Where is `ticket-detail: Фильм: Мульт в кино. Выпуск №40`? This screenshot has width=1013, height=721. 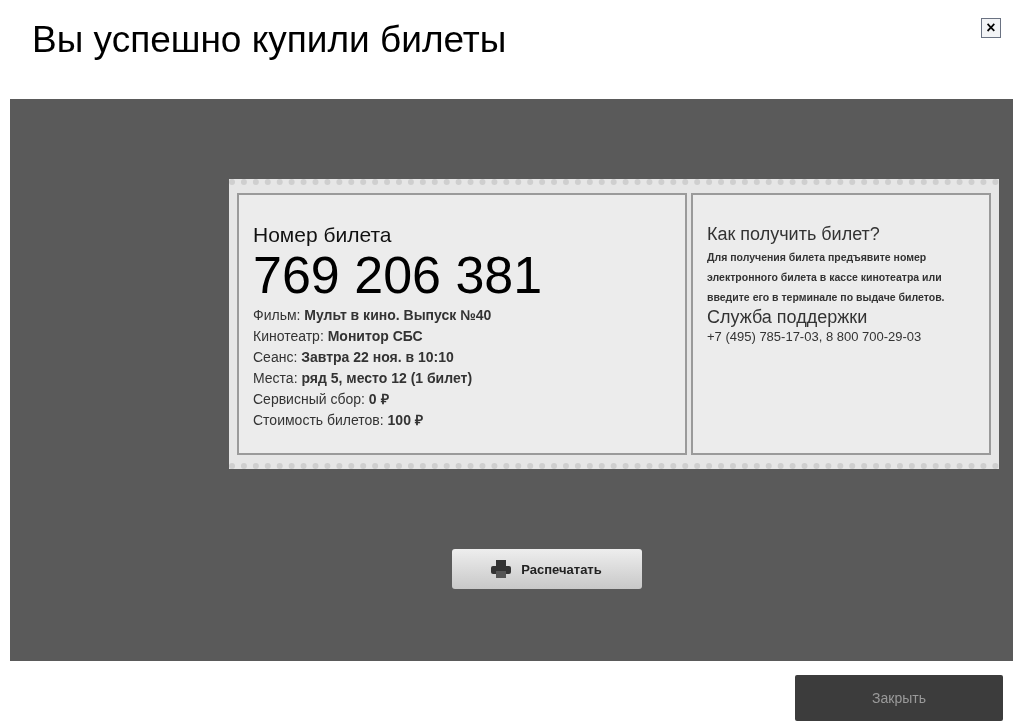
ticket-detail: Фильм: Мульт в кино. Выпуск №40 is located at coordinates (373, 316).